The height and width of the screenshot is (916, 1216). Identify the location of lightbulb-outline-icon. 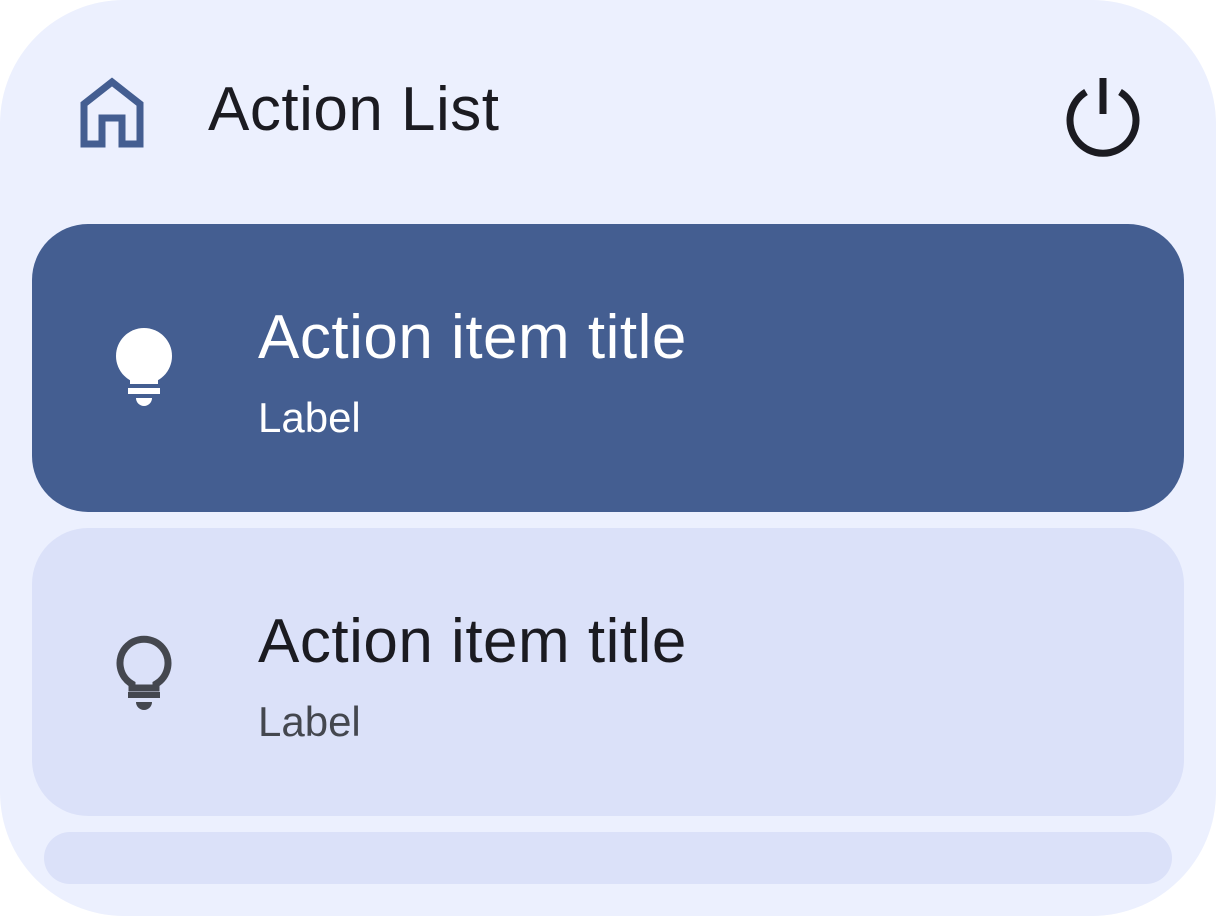
(144, 672).